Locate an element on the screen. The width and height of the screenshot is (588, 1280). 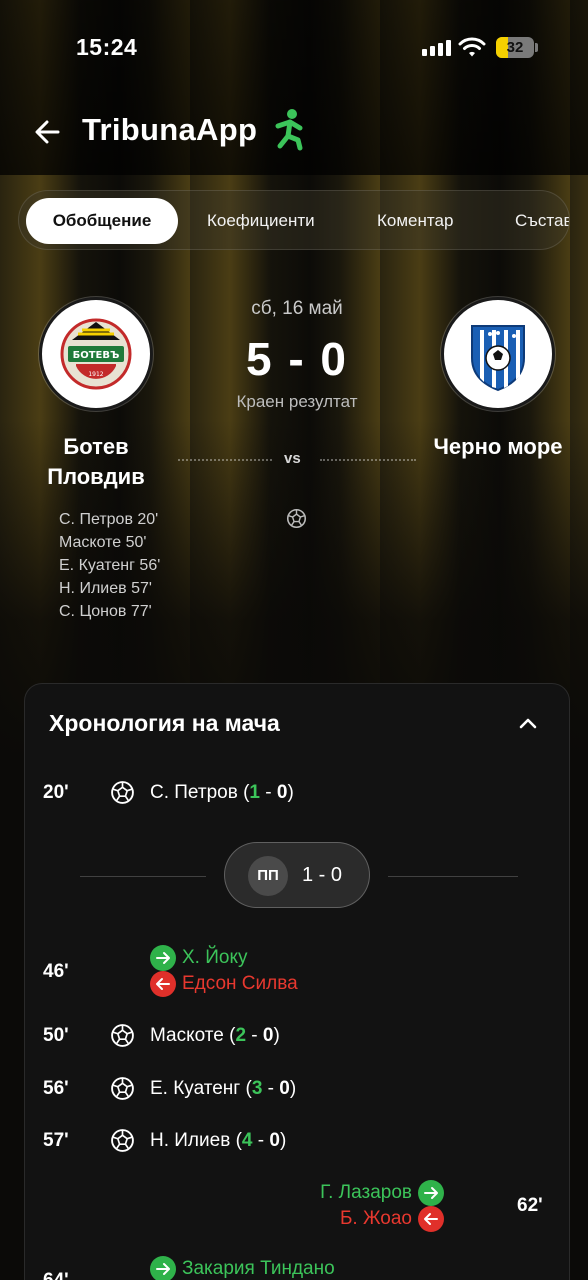
home-team-name-line2: Пловдив is located at coordinates (96, 476).